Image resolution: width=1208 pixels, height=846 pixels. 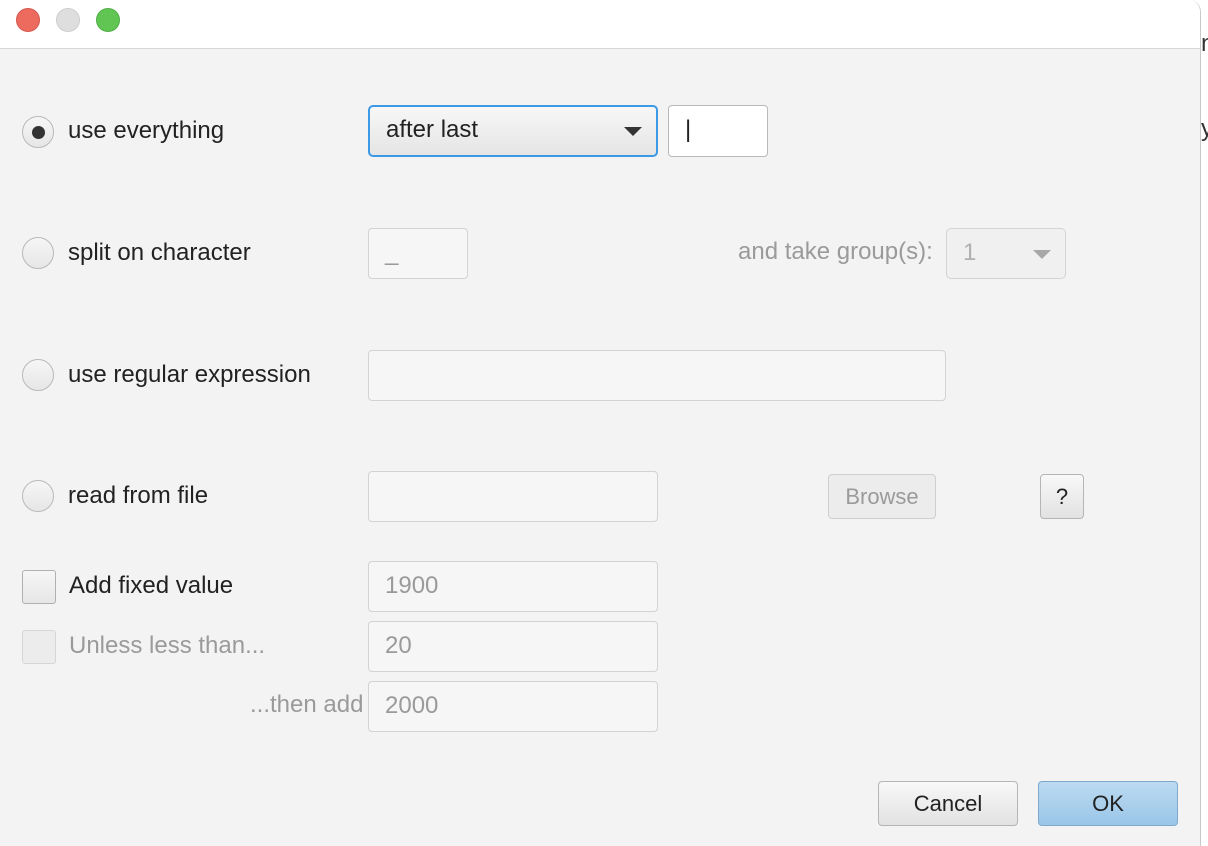 What do you see at coordinates (513, 496) in the screenshot?
I see `file-path-input` at bounding box center [513, 496].